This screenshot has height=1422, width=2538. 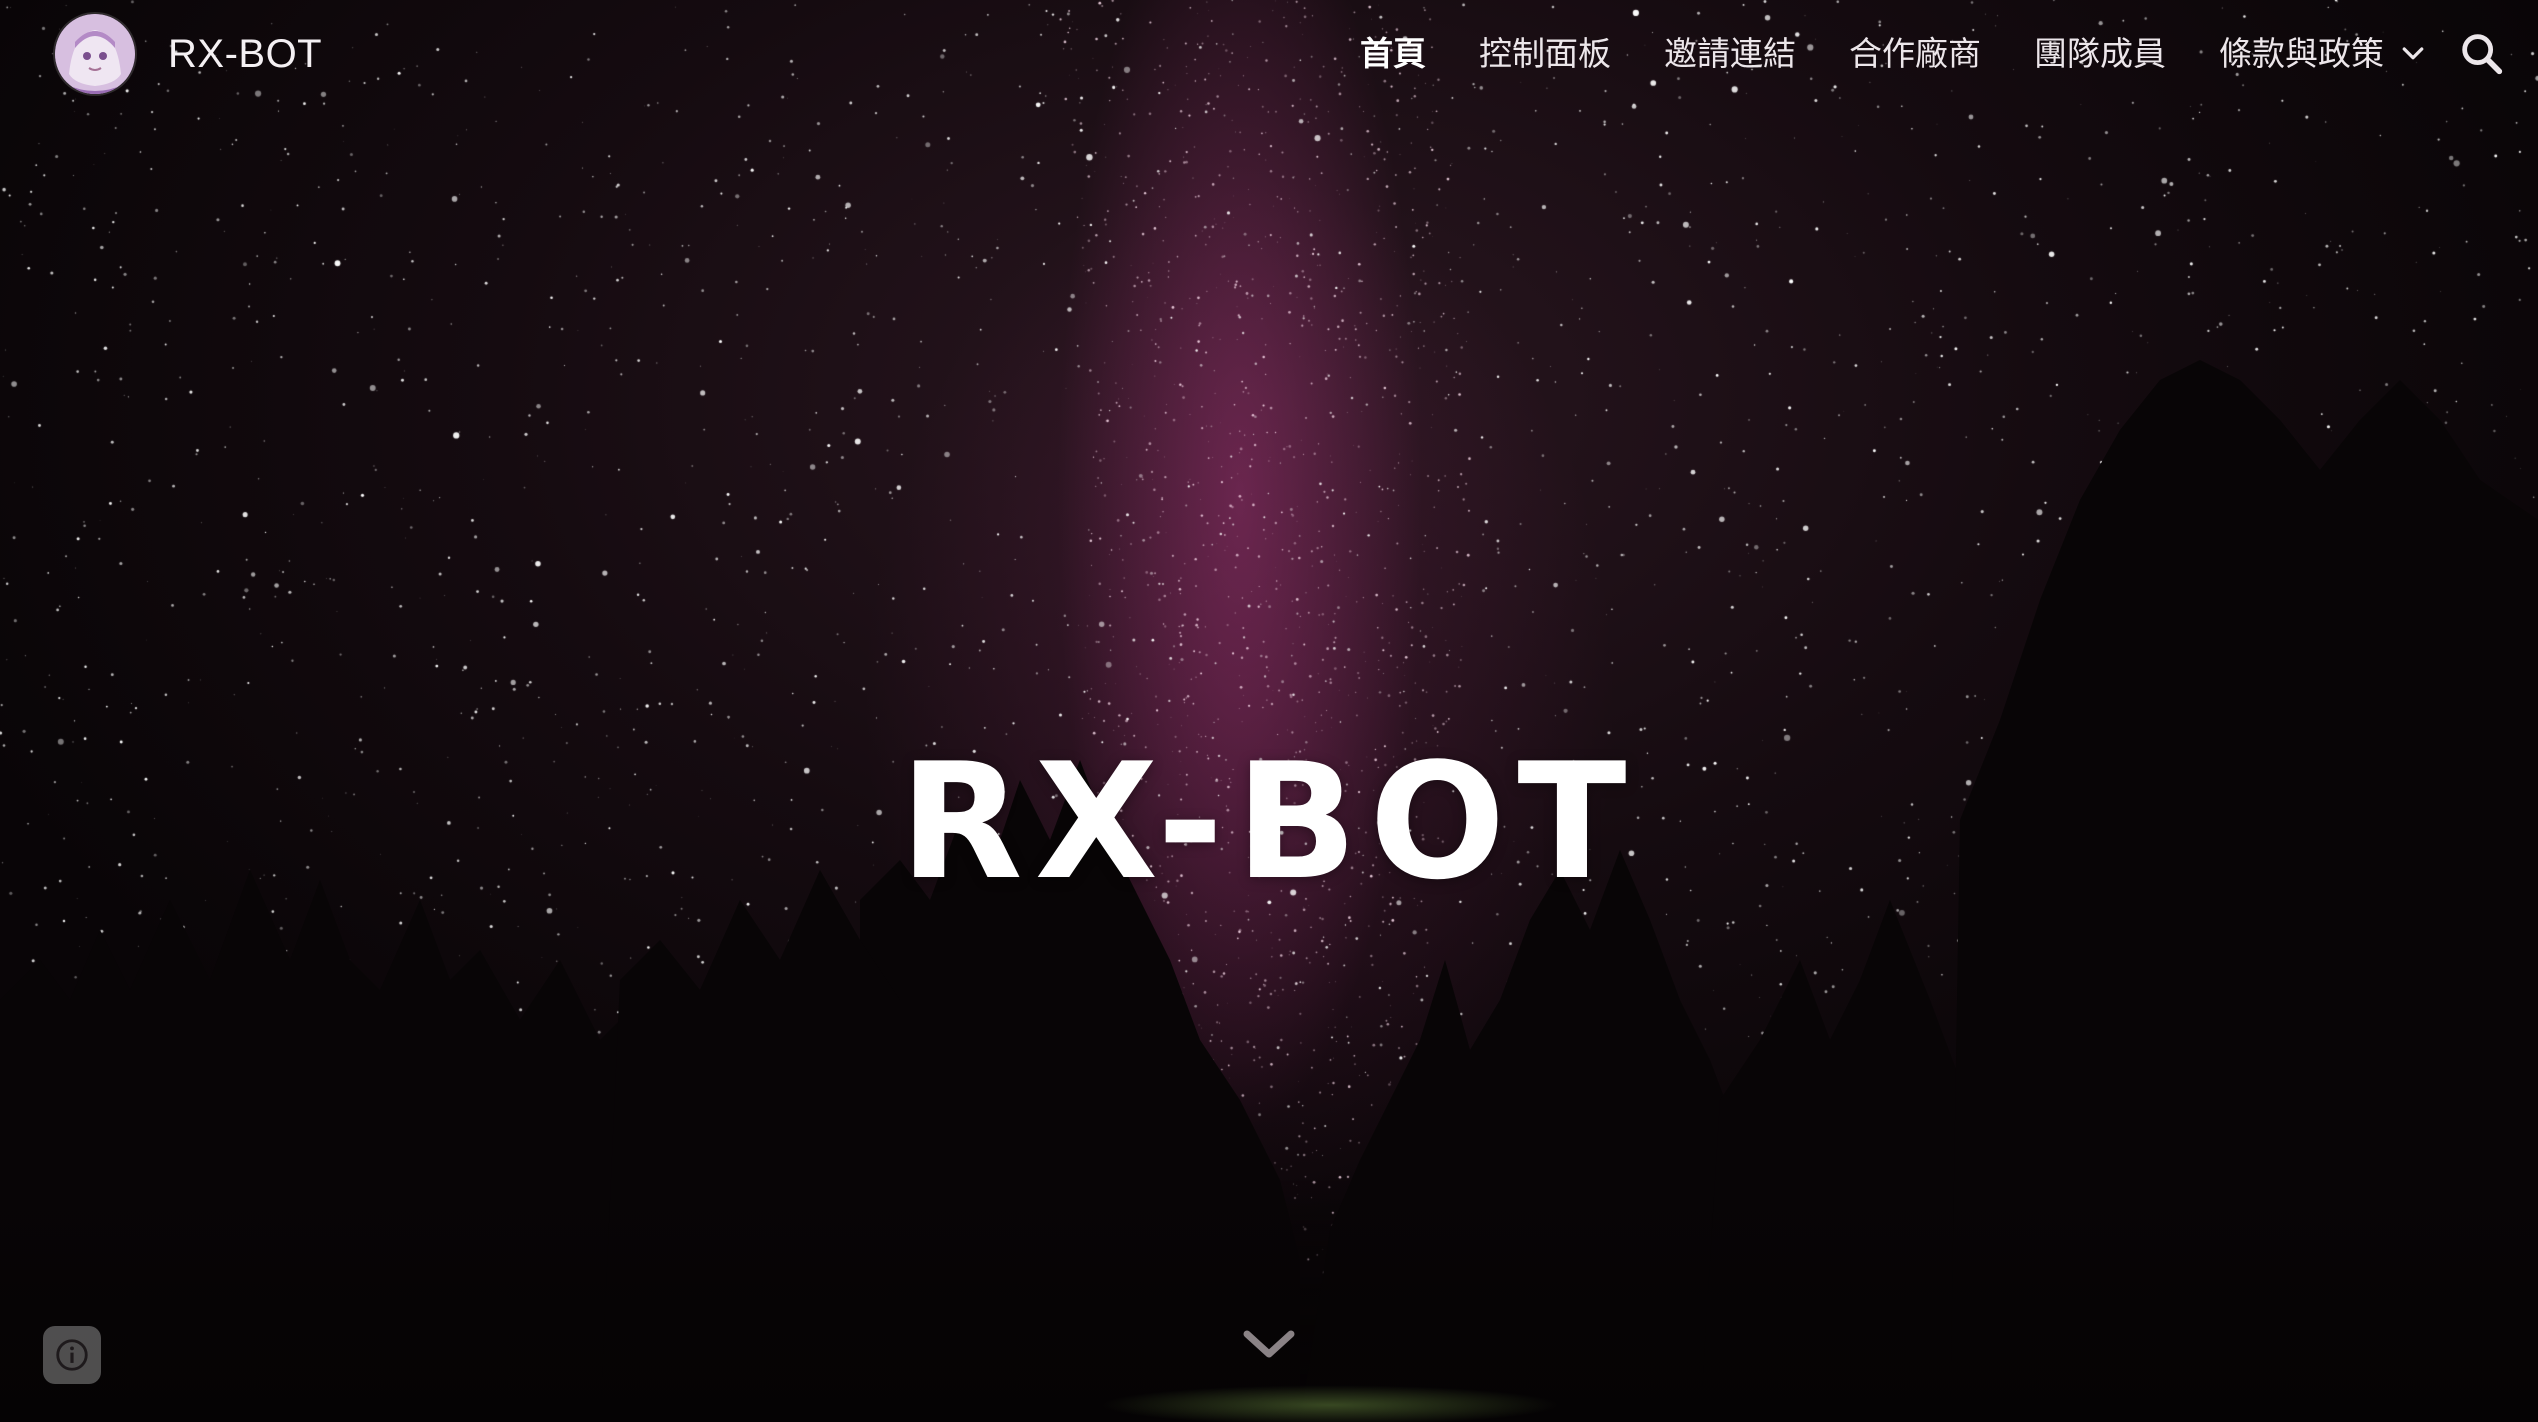 I want to click on top-navigation-bar: RX-BOT 首頁 控制面板 邀請連結 合作廠商 團隊成員 條款與政策, so click(x=1269, y=55).